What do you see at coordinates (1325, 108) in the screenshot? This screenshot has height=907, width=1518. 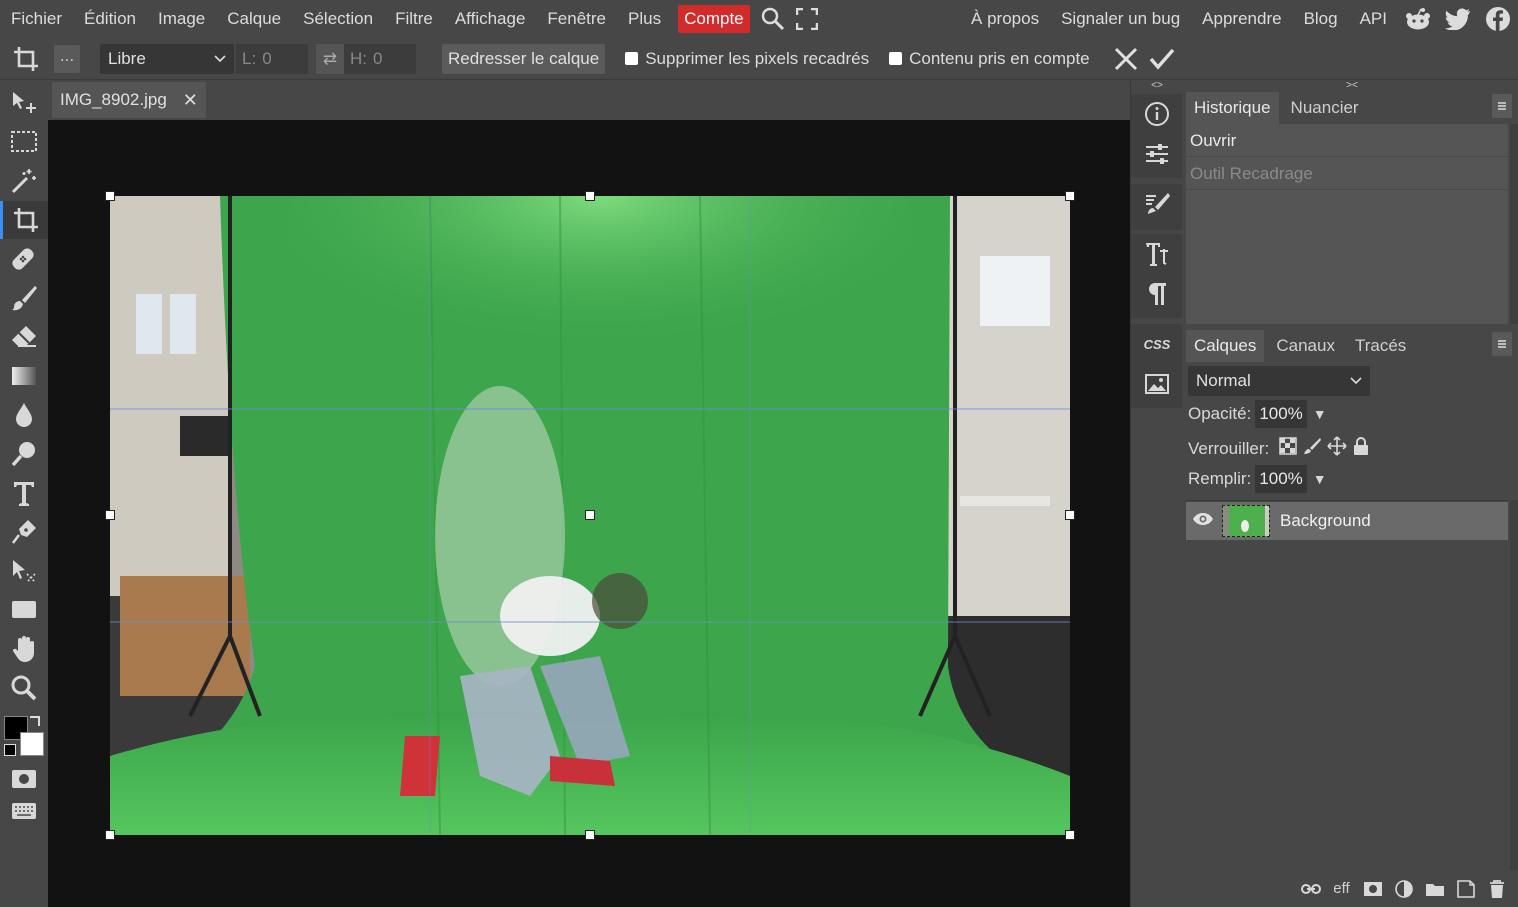 I see `tab-nuancier: Nuancier` at bounding box center [1325, 108].